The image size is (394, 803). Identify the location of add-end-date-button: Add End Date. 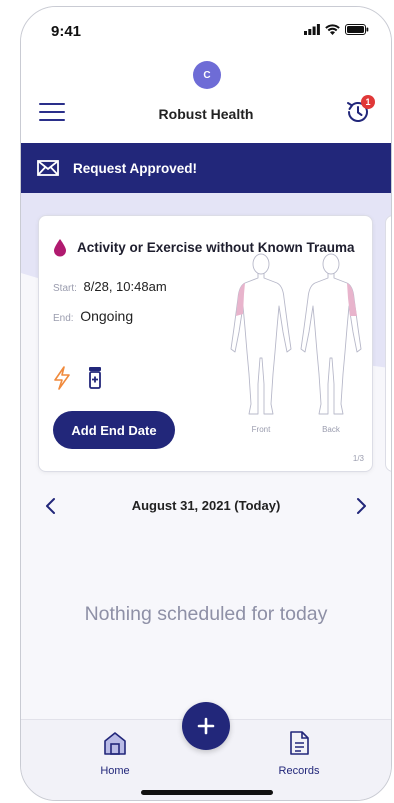
(114, 430).